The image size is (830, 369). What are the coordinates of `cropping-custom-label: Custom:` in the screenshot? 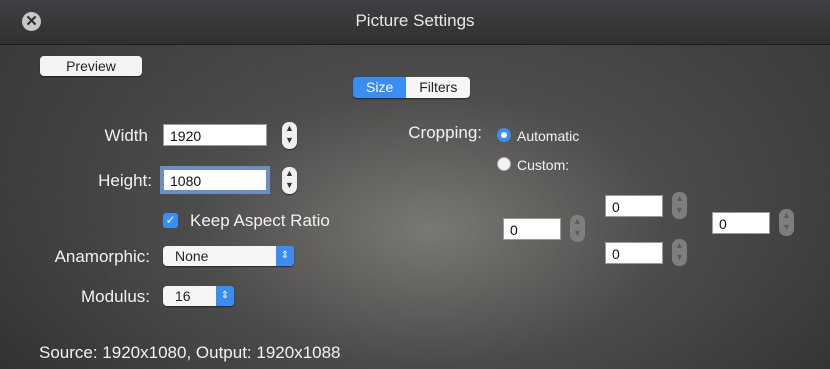 It's located at (543, 165).